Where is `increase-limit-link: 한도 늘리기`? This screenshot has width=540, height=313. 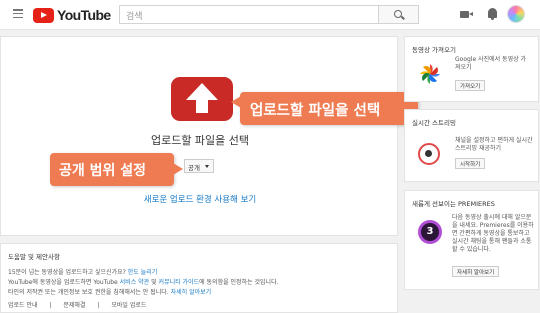 increase-limit-link: 한도 늘리기 is located at coordinates (143, 272).